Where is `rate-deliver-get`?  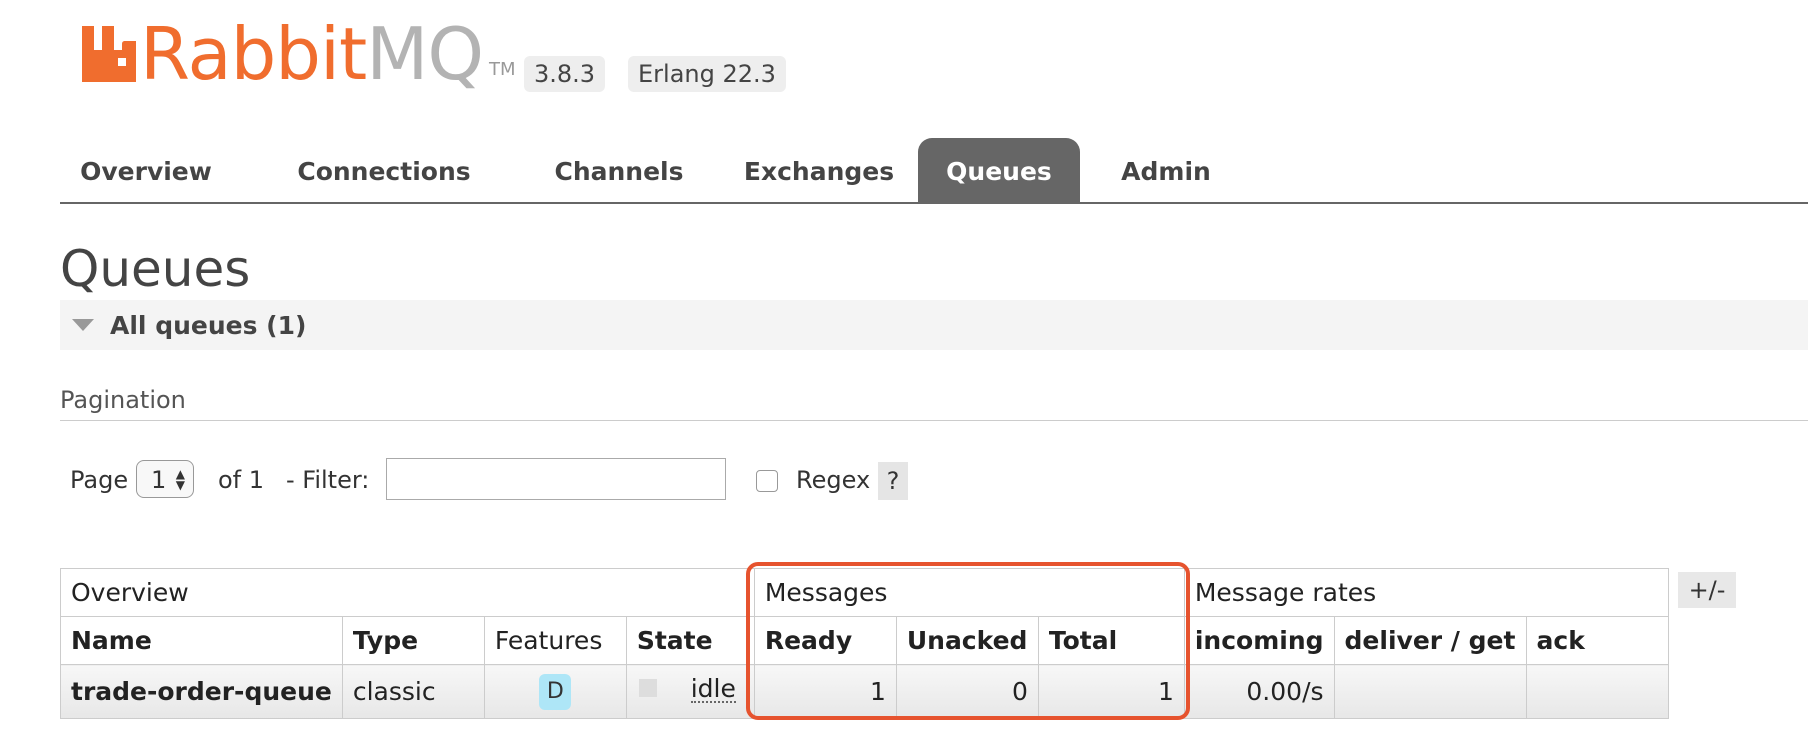 rate-deliver-get is located at coordinates (1430, 691).